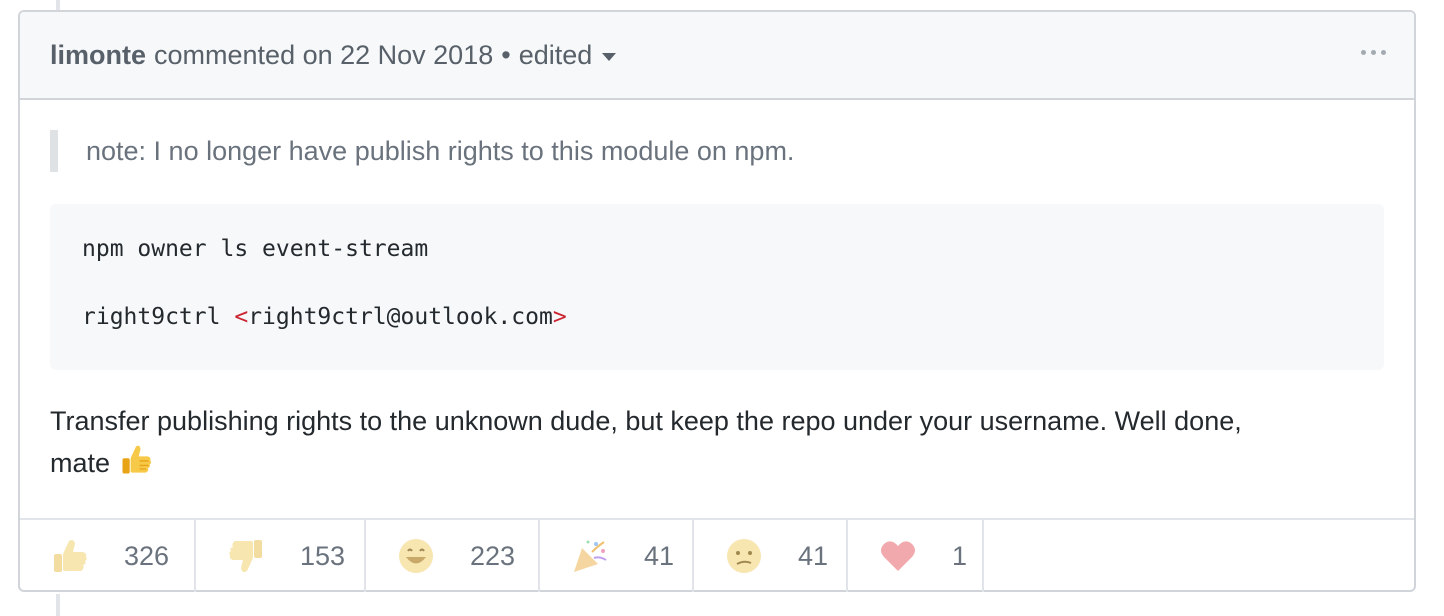  What do you see at coordinates (1373, 52) in the screenshot?
I see `more-options-icon` at bounding box center [1373, 52].